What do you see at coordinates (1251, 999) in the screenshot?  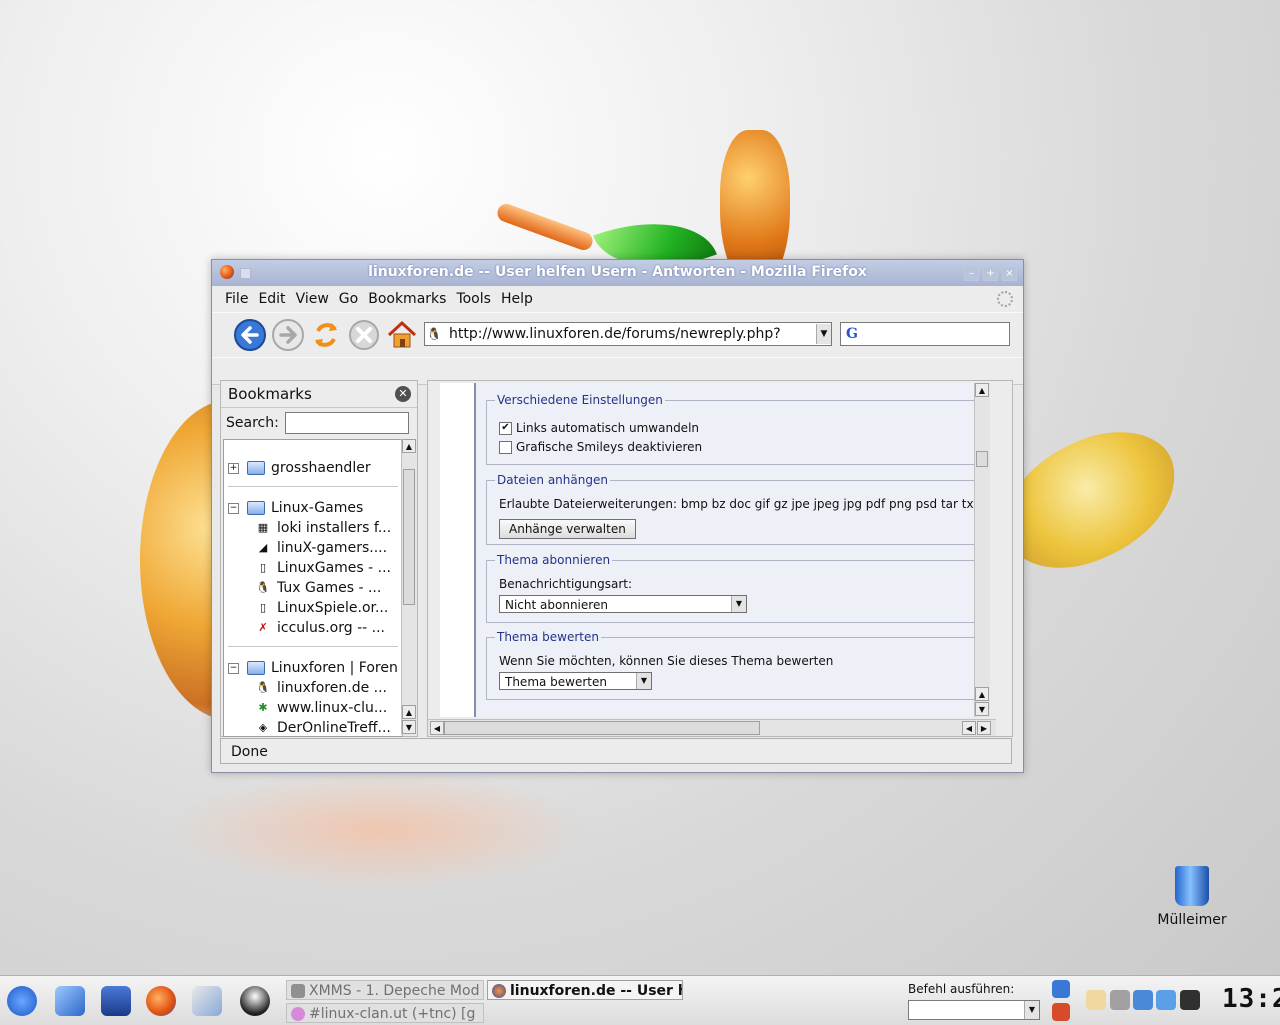 I see `clock: 13:23` at bounding box center [1251, 999].